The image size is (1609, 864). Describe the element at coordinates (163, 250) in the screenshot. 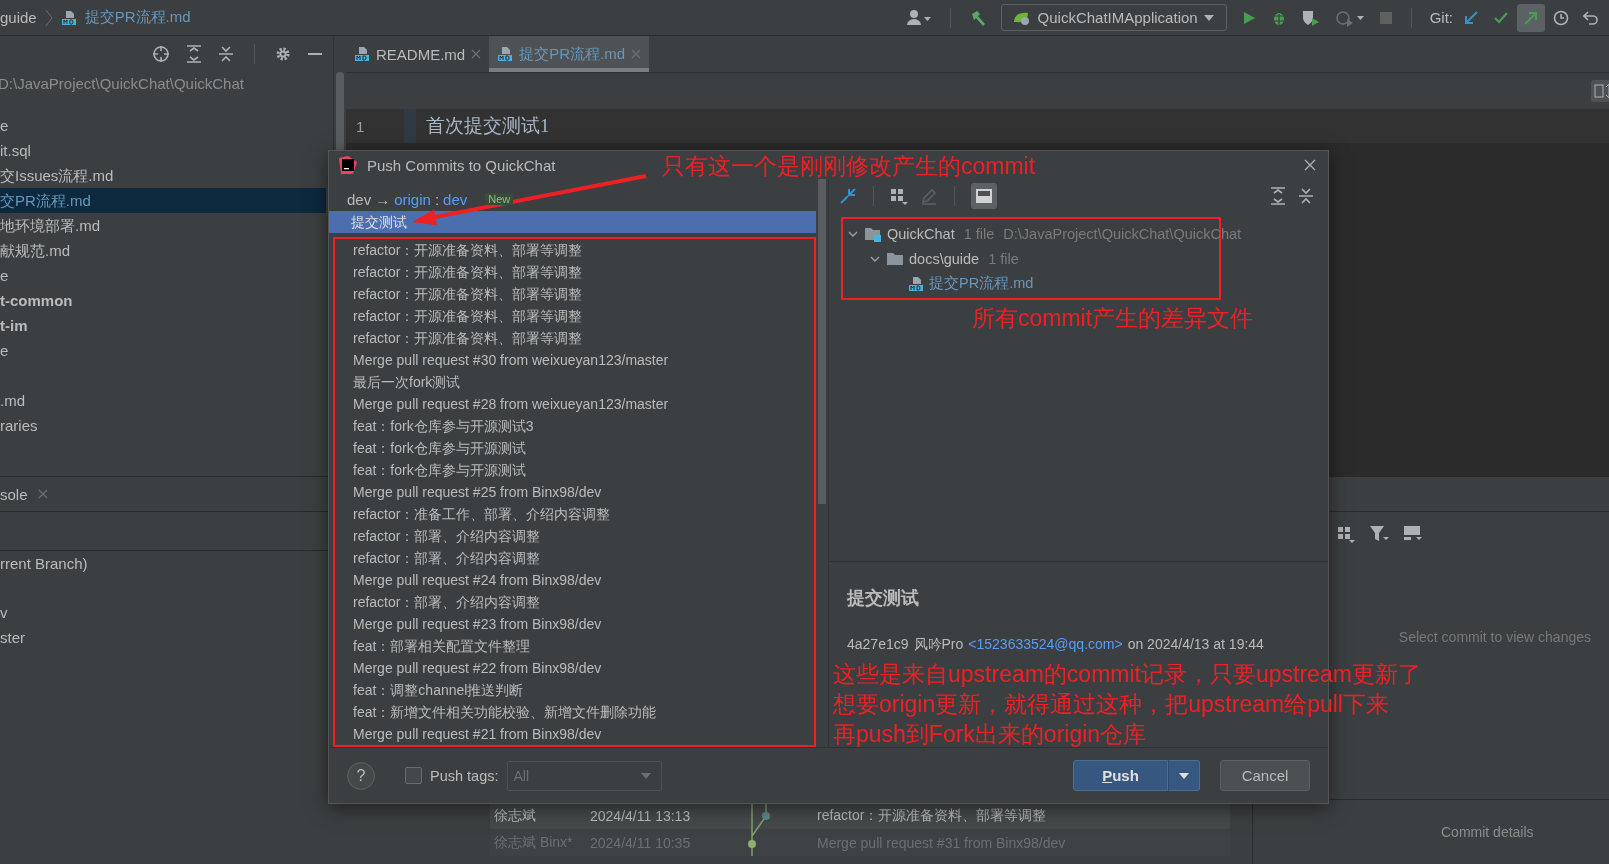

I see `tree-item: 献规范.md` at that location.